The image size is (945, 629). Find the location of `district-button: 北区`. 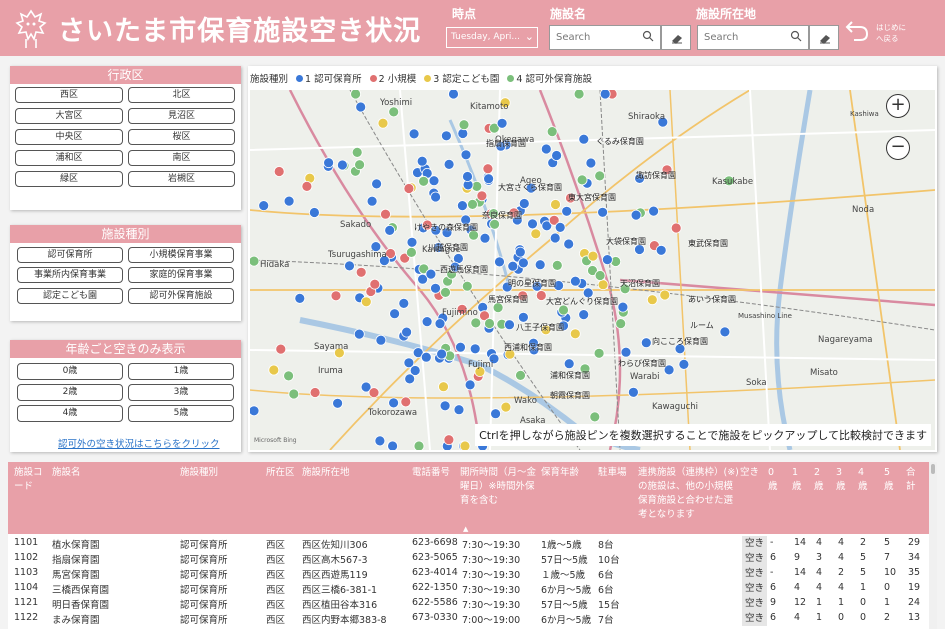

district-button: 北区 is located at coordinates (181, 95).